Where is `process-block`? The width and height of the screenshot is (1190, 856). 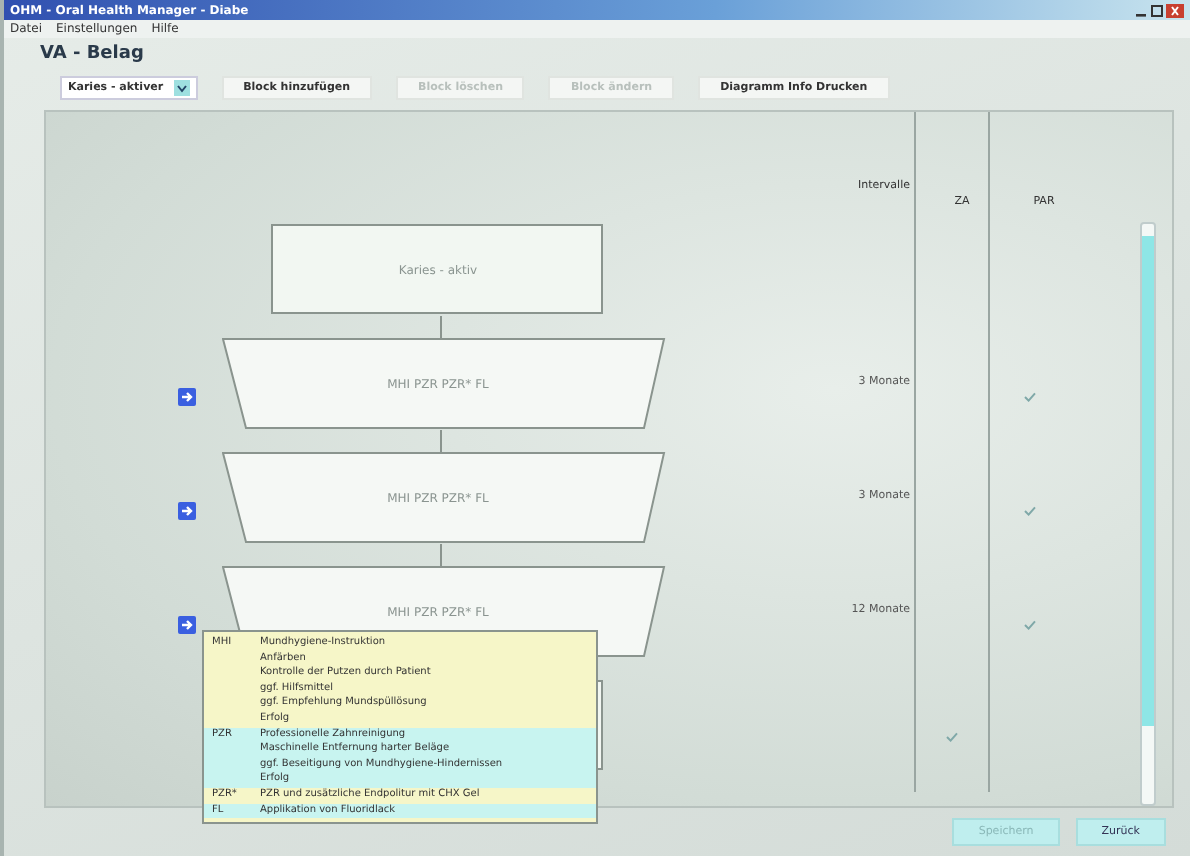
process-block is located at coordinates (437, 269).